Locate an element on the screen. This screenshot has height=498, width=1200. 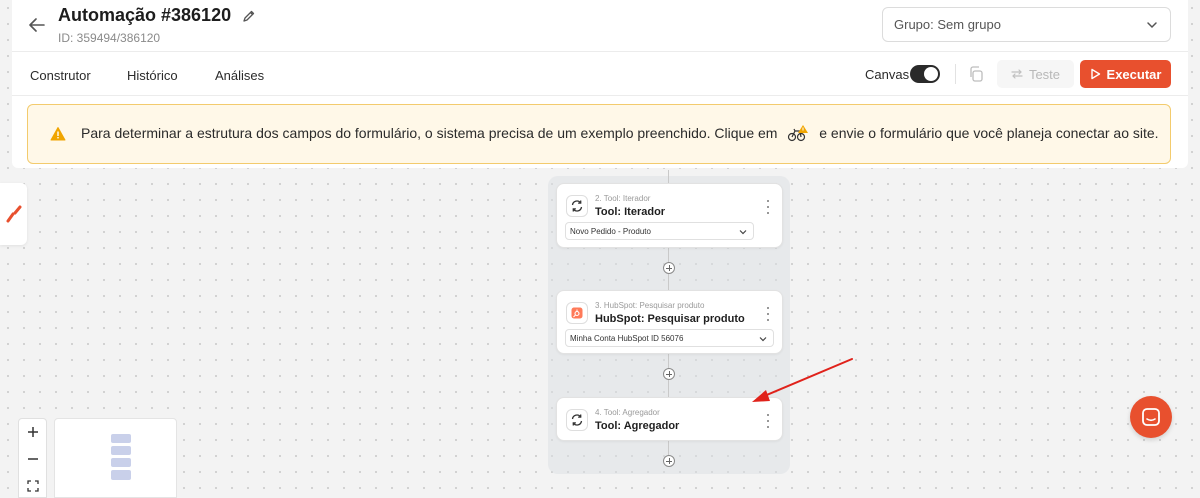
node-select: Minha Conta HubSpot ID 56076 is located at coordinates (669, 338).